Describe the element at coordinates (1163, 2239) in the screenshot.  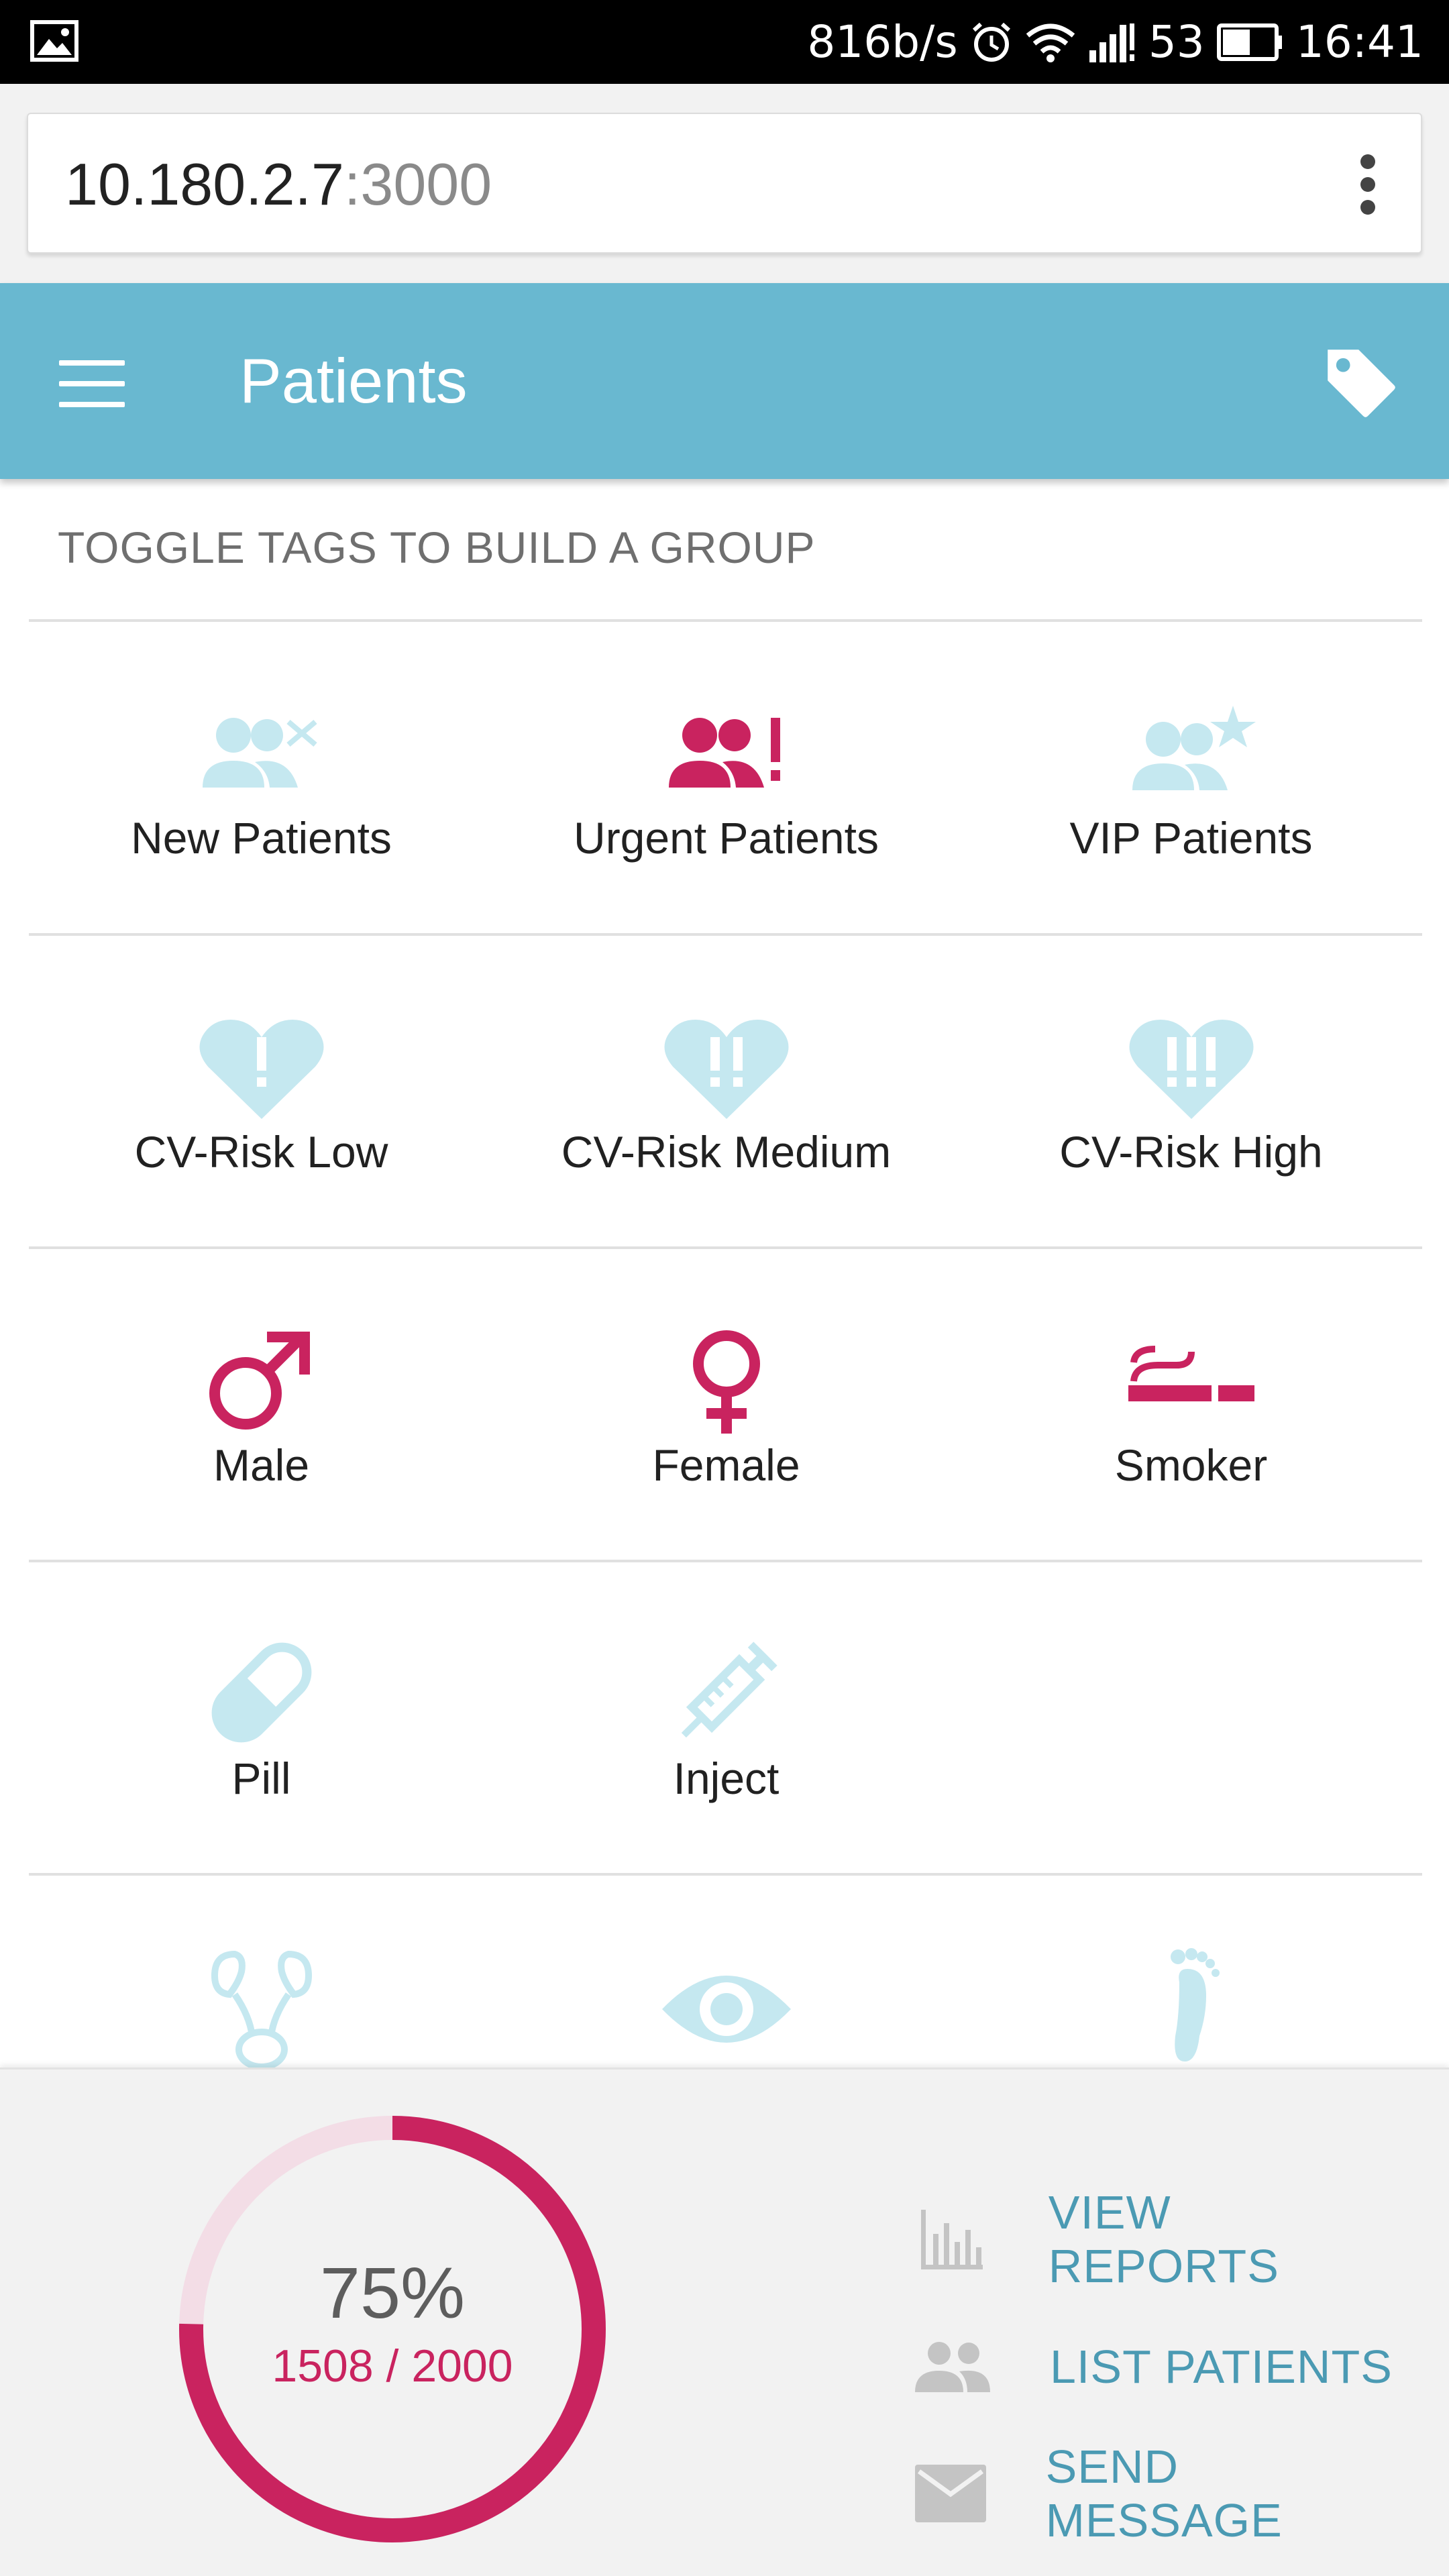
I see `action-label: VIEW REPORTS` at that location.